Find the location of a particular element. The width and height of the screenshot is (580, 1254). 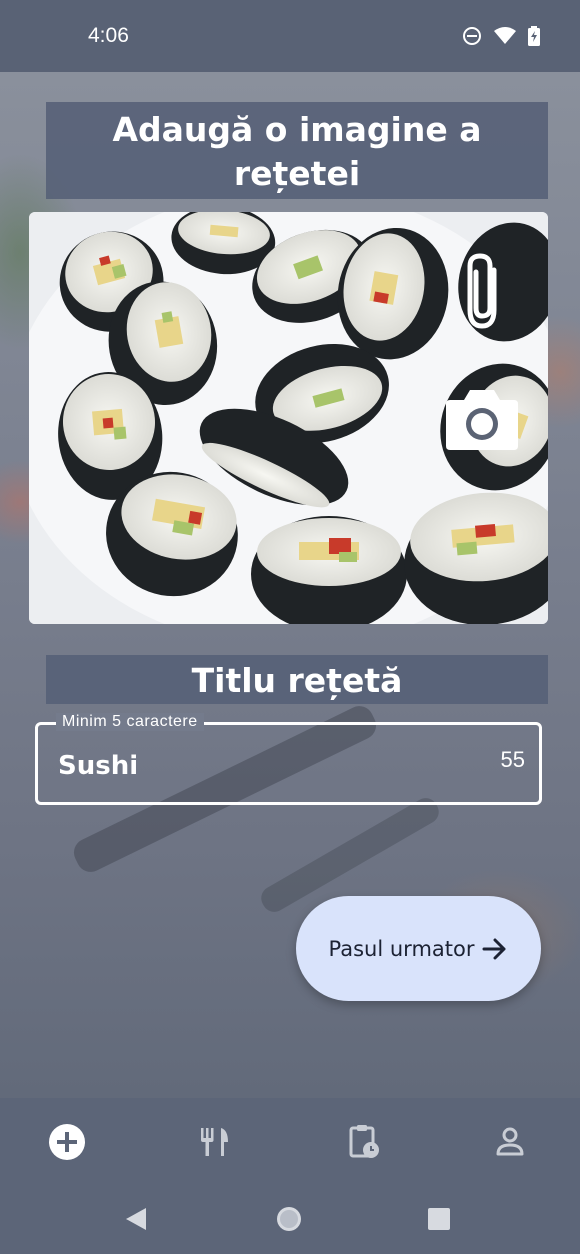

recipe-title-field: Minim 5 caractere 55 is located at coordinates (288, 759).